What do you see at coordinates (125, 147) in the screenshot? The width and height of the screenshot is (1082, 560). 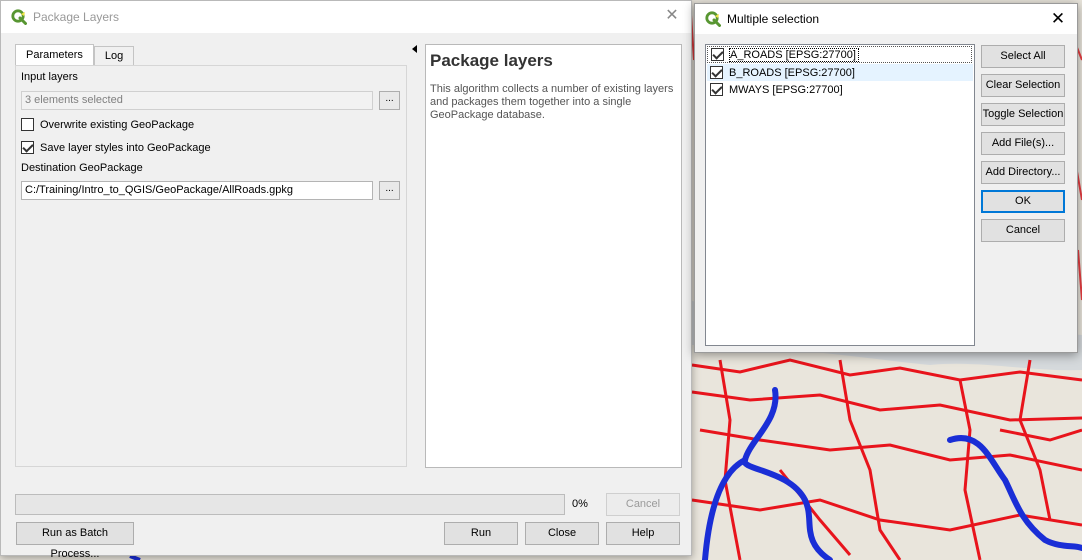 I see `save-styles-label: Save layer styles into GeoPackage` at bounding box center [125, 147].